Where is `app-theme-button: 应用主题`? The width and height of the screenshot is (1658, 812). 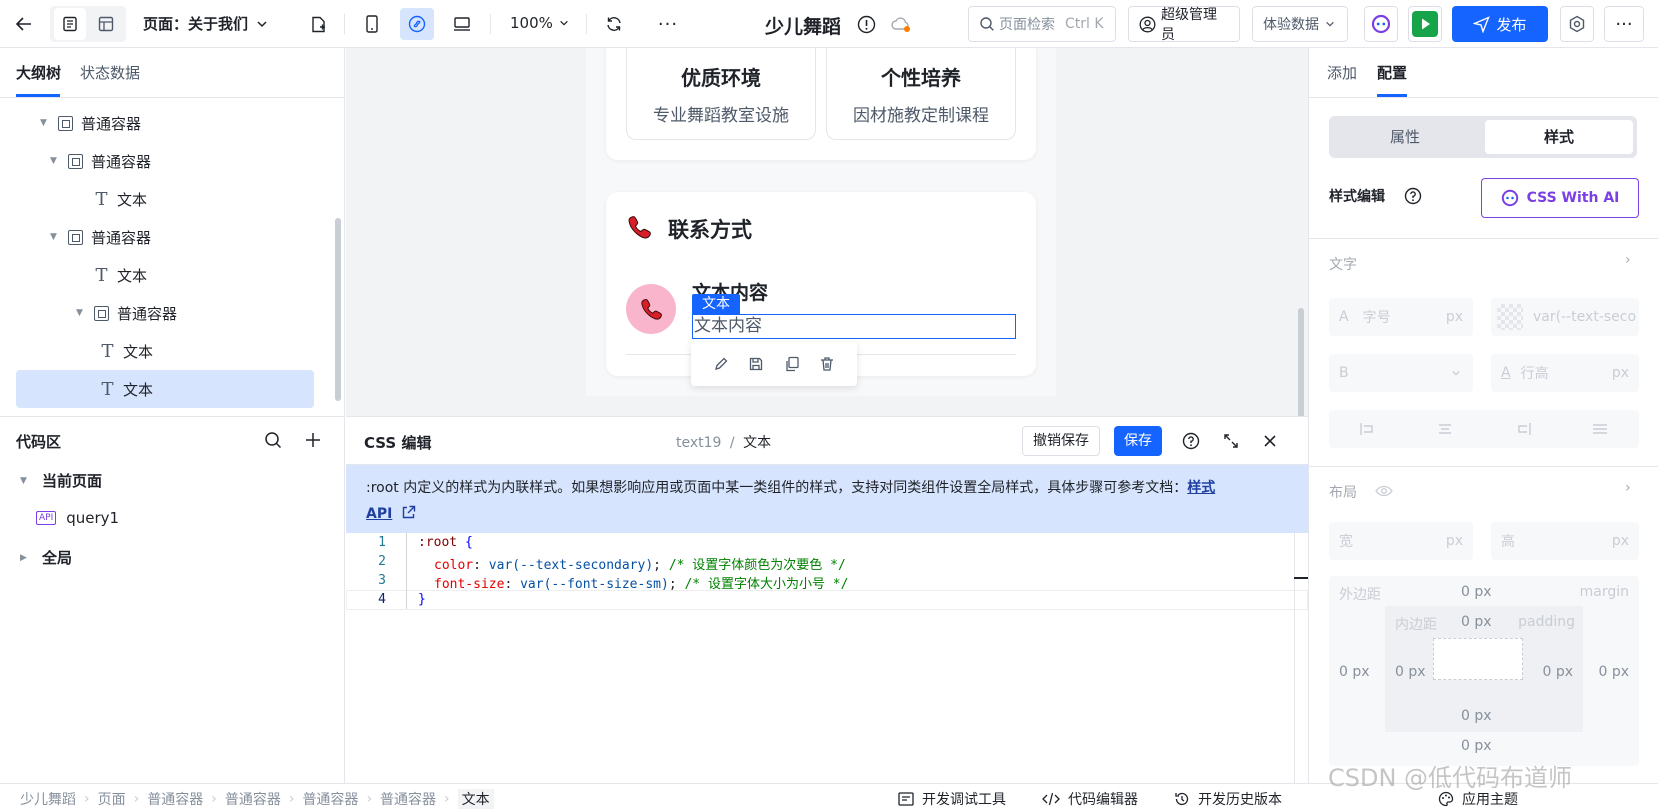 app-theme-button: 应用主题 is located at coordinates (1478, 799).